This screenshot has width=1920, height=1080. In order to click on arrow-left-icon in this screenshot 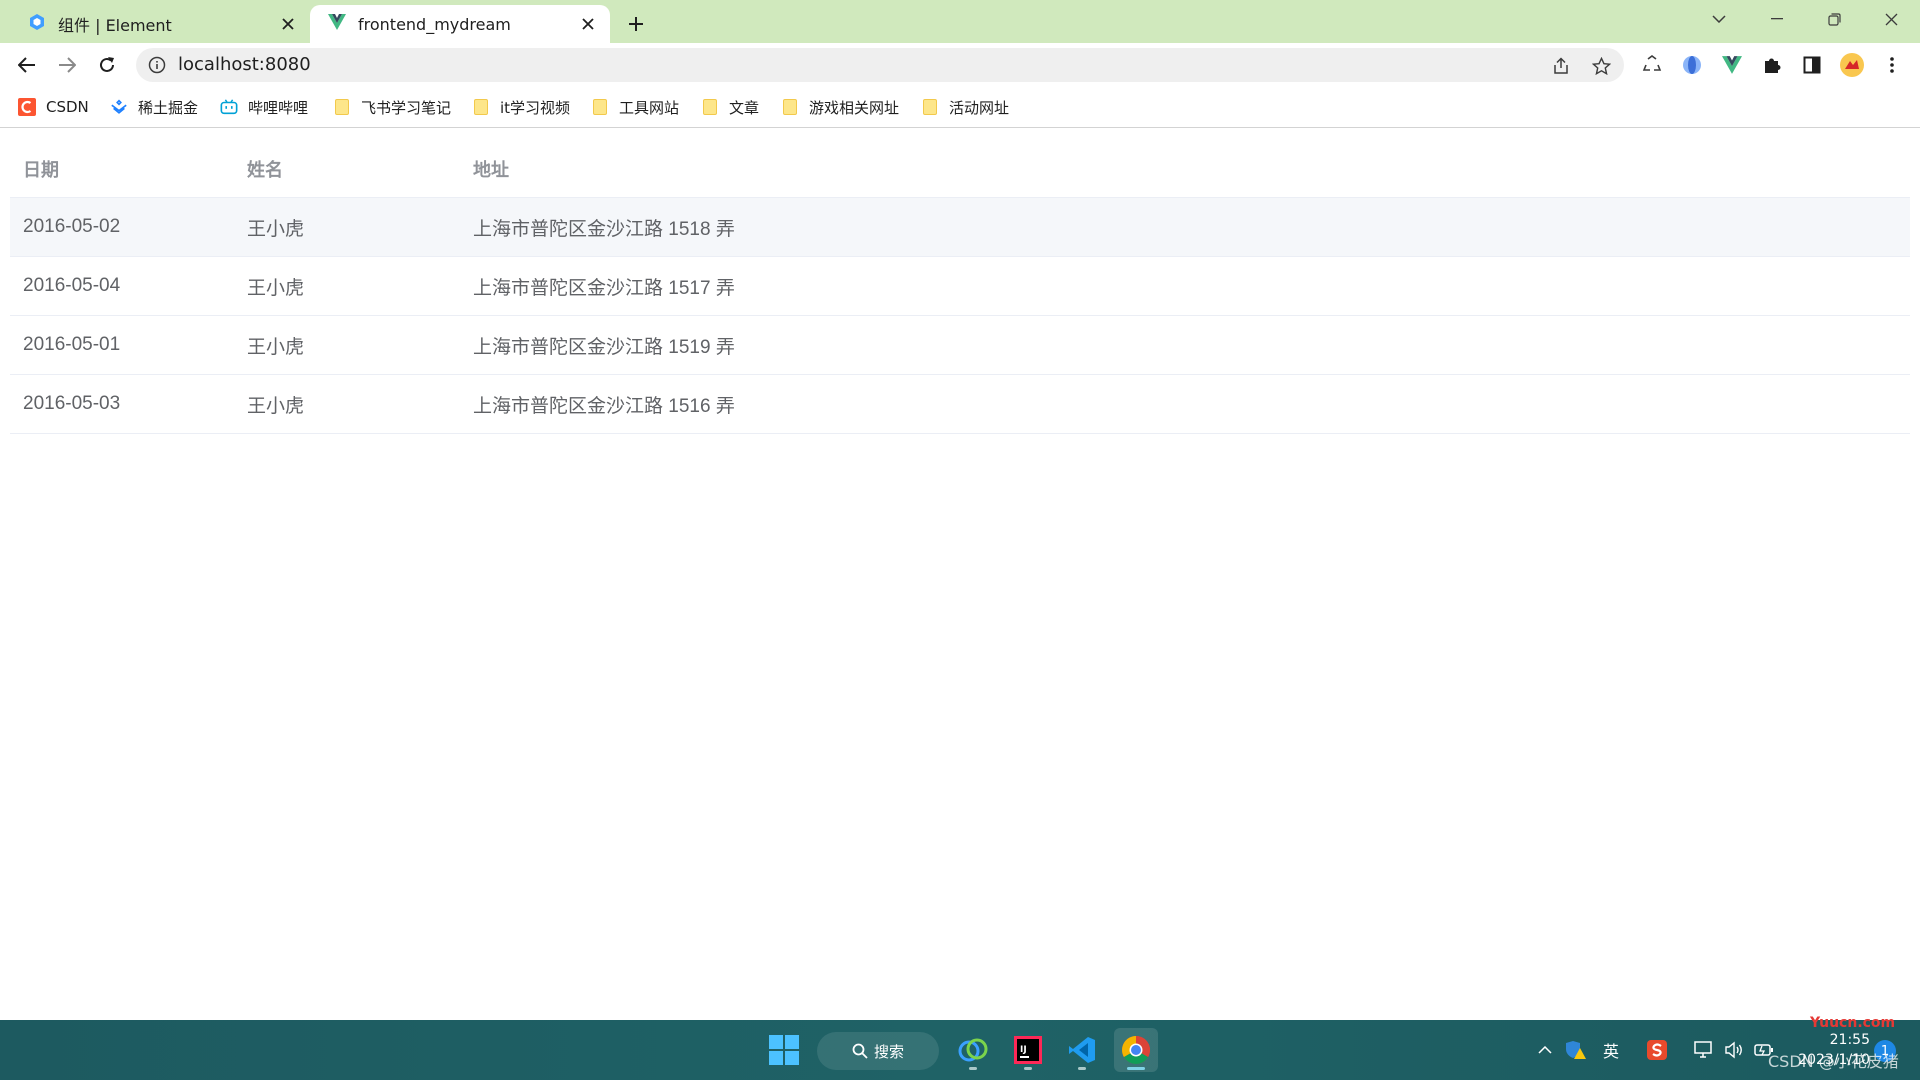, I will do `click(26, 65)`.